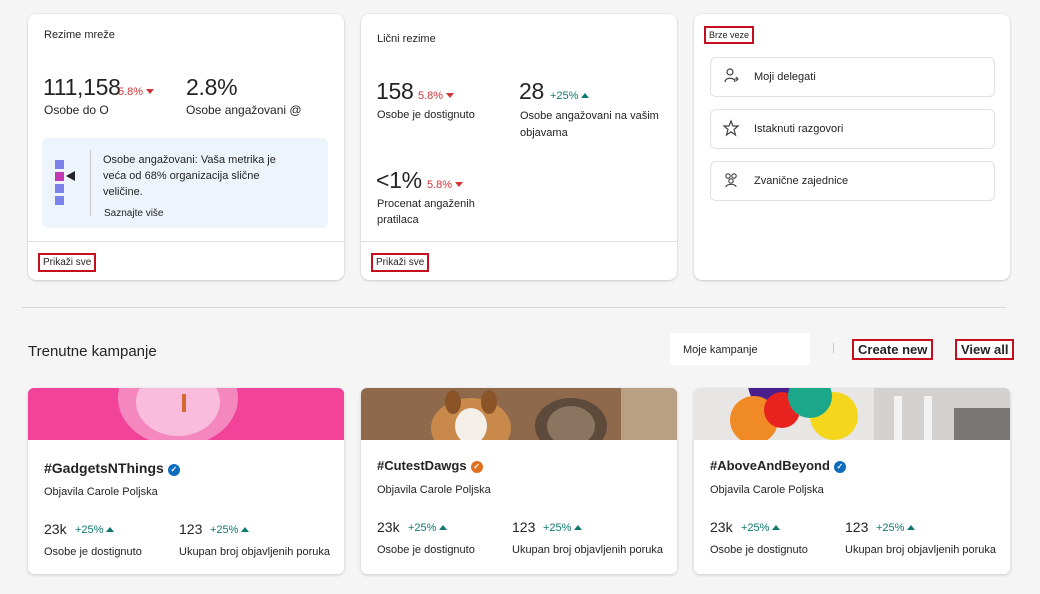 The width and height of the screenshot is (1040, 594). What do you see at coordinates (133, 213) in the screenshot?
I see `learn-more-link: Saznajte više` at bounding box center [133, 213].